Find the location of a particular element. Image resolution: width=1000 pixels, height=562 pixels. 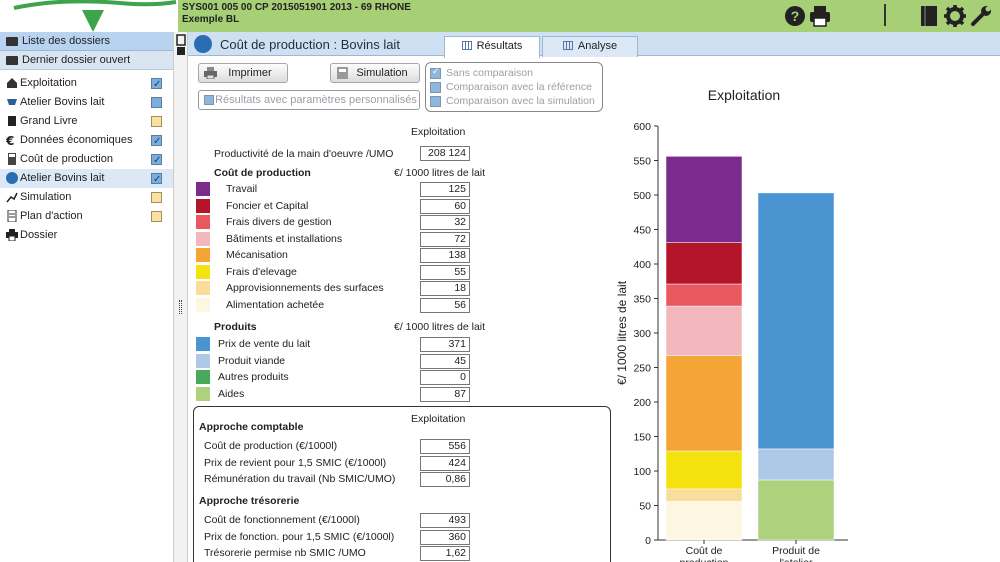

help-icon: ? is located at coordinates (795, 16).